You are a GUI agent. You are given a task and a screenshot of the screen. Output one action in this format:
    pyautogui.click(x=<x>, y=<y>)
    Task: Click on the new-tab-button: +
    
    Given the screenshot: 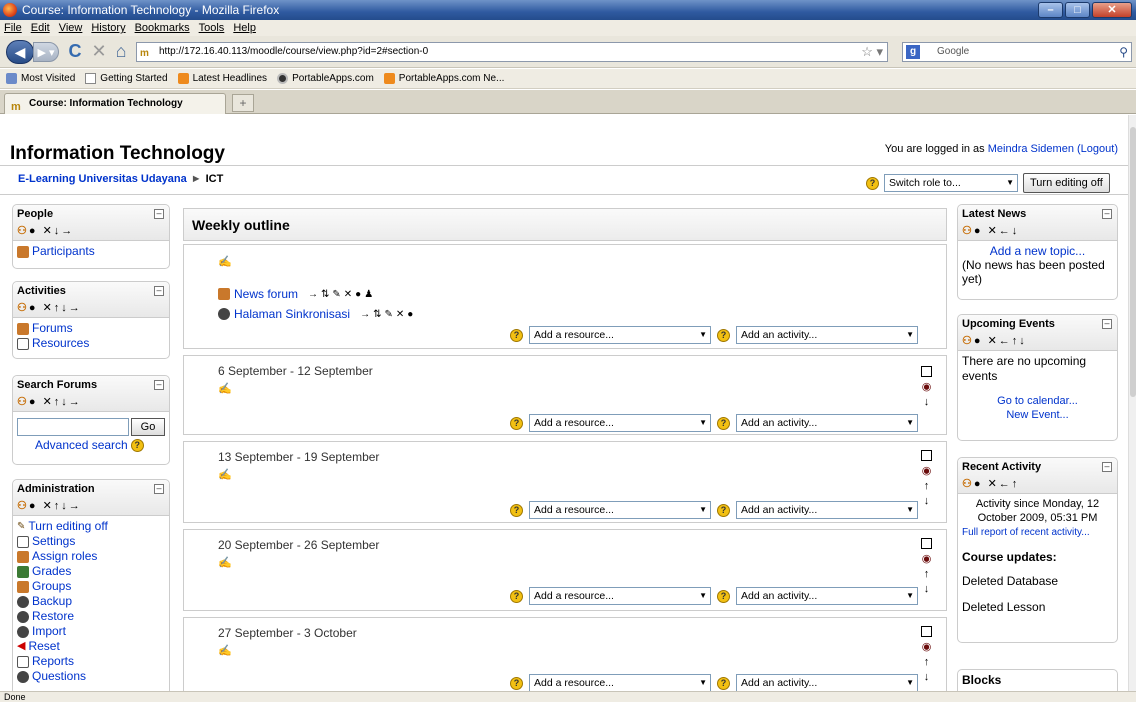 What is the action you would take?
    pyautogui.click(x=243, y=103)
    